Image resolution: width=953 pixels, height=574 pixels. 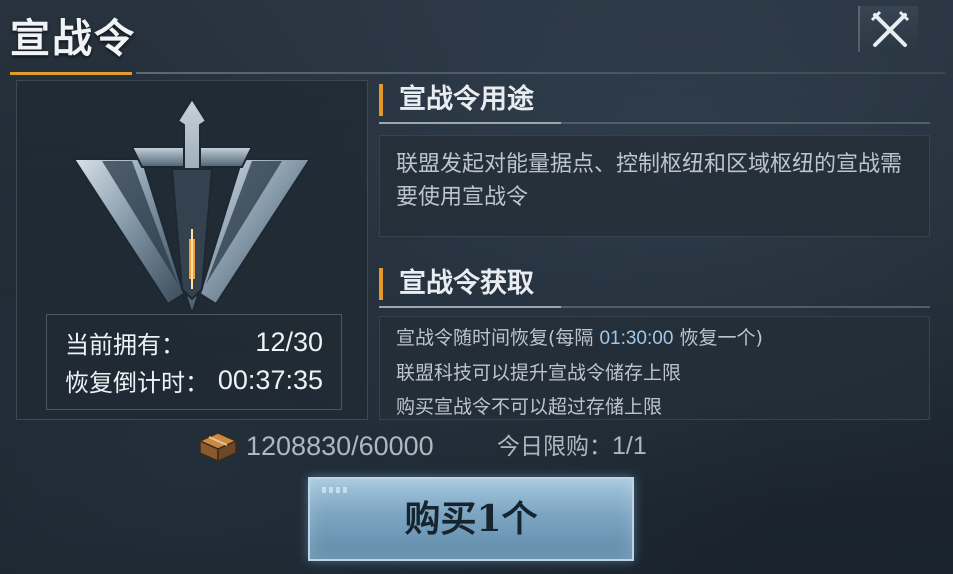 I want to click on recover-label: 恢复倒计时：, so click(x=137, y=382).